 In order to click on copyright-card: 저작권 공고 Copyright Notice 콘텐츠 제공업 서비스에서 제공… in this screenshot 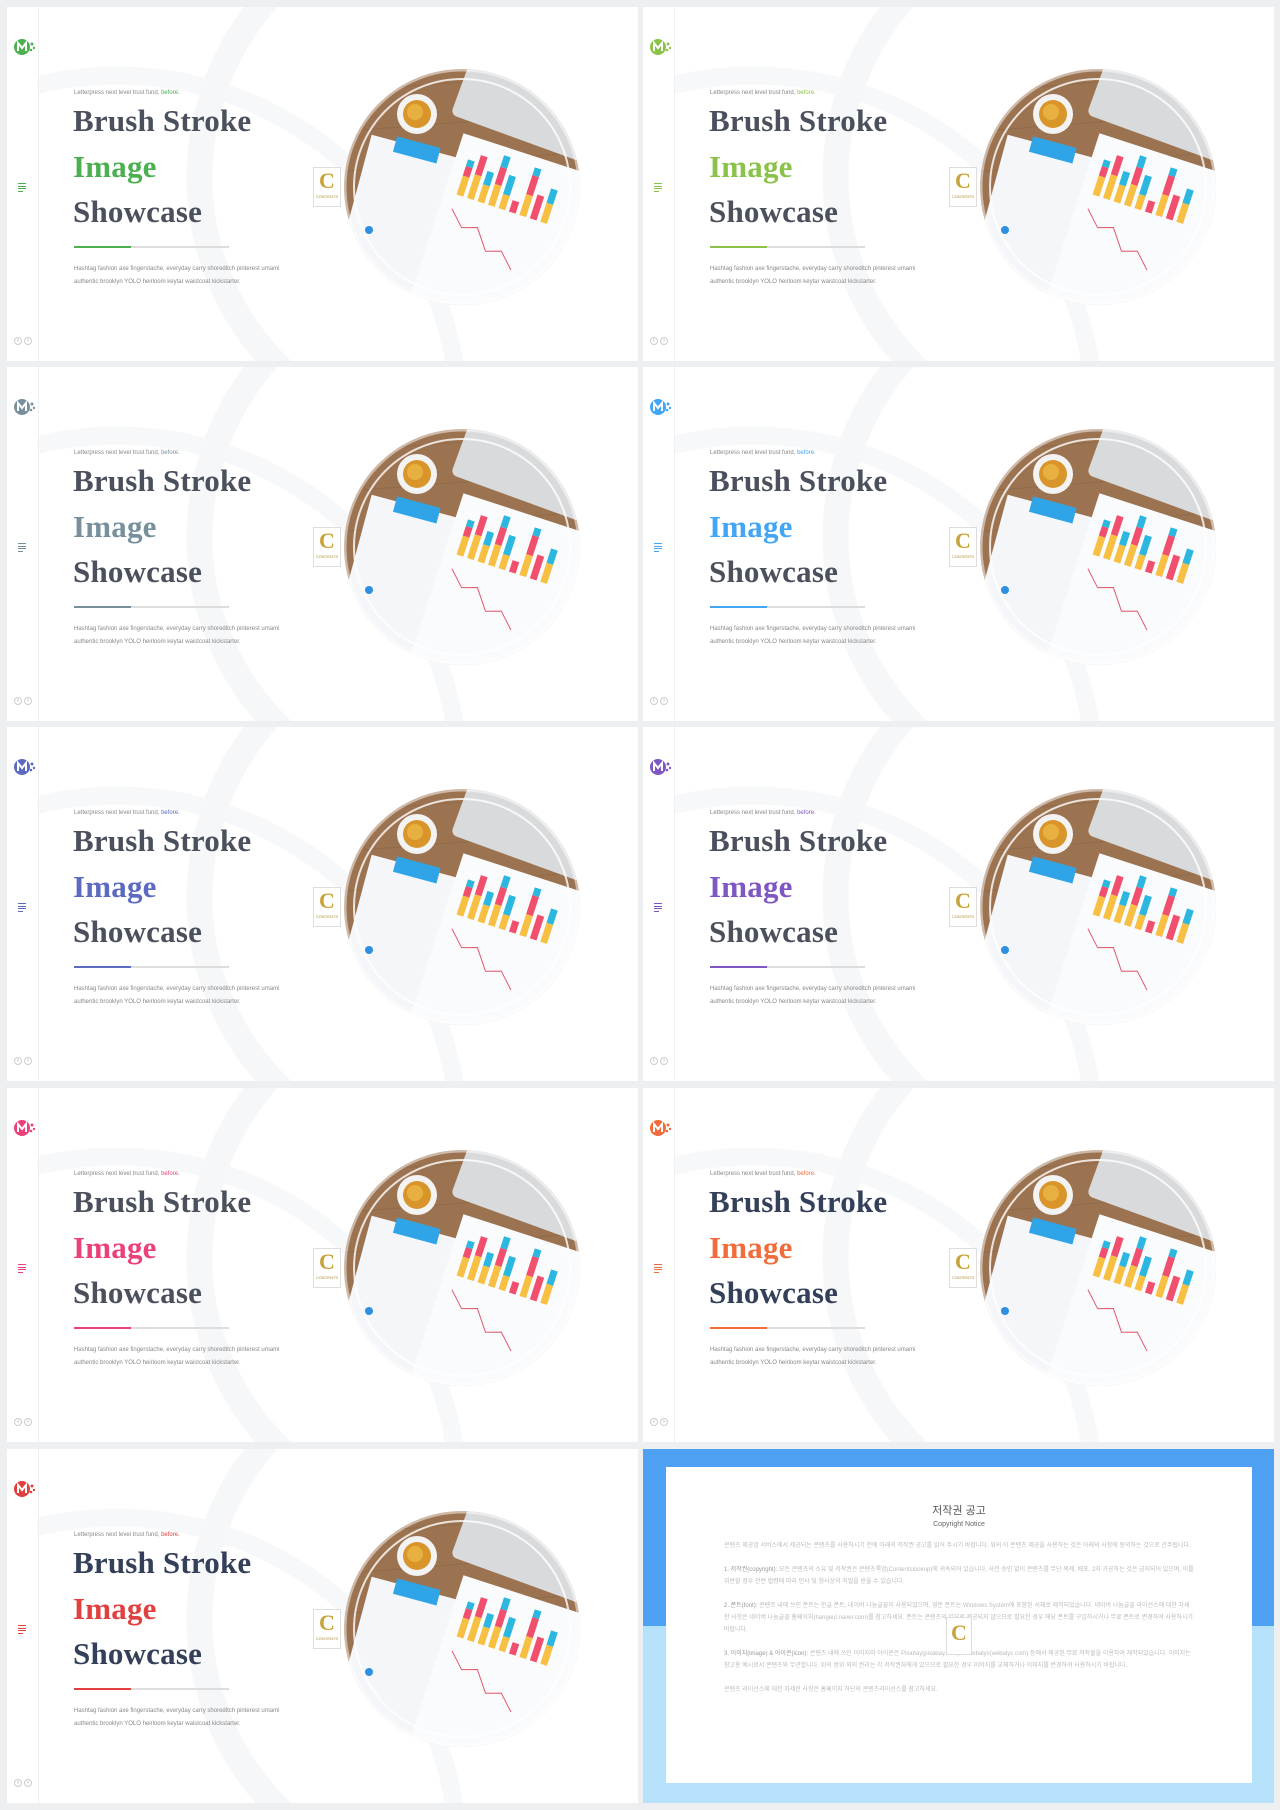, I will do `click(959, 1625)`.